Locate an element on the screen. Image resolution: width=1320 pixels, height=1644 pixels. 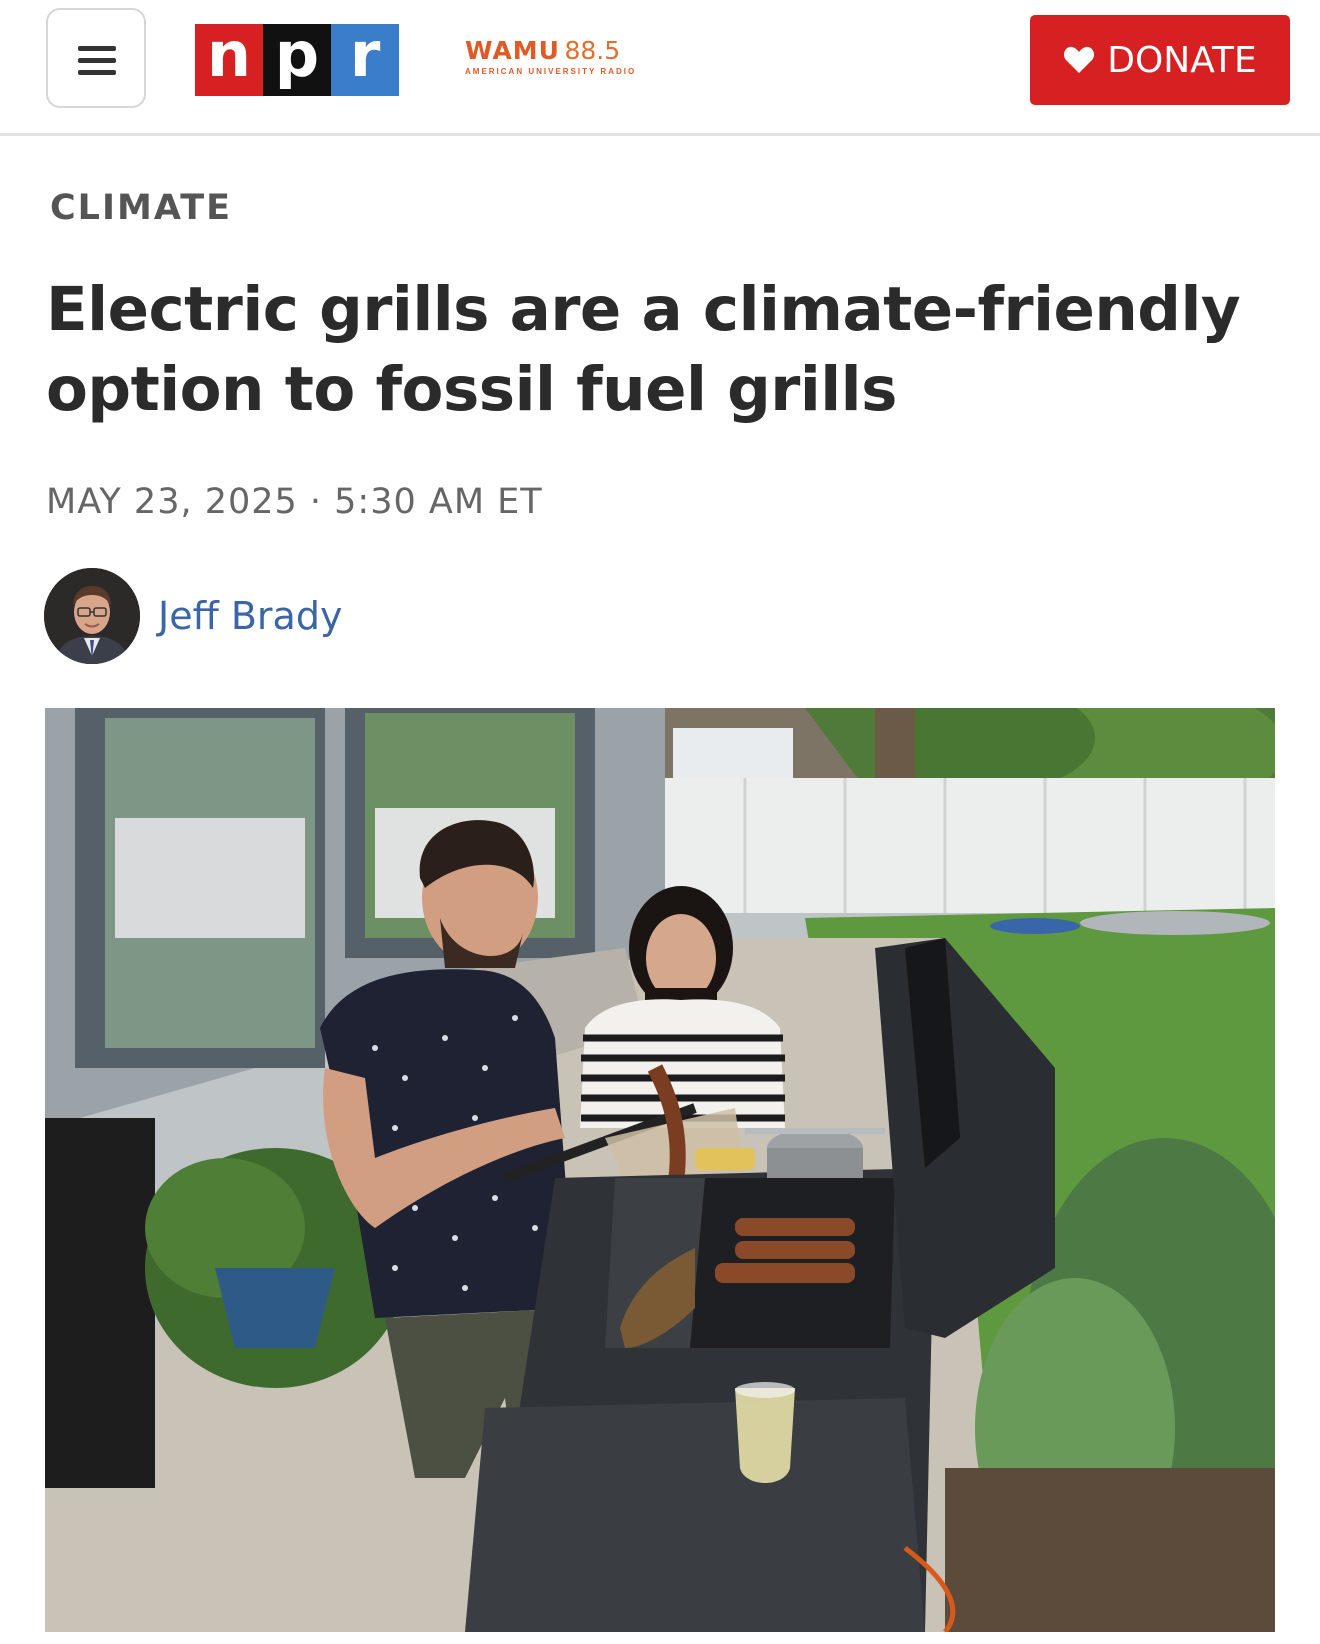
category-link: CLIMATE is located at coordinates (141, 208).